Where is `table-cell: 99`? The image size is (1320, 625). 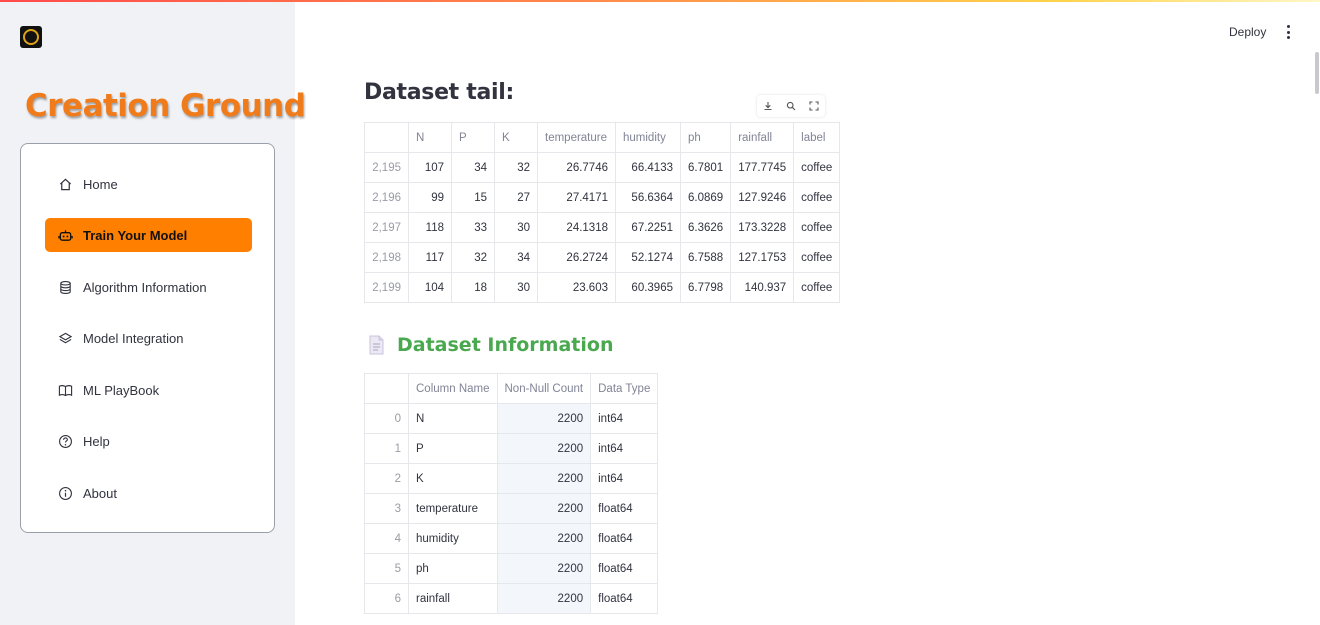 table-cell: 99 is located at coordinates (430, 197).